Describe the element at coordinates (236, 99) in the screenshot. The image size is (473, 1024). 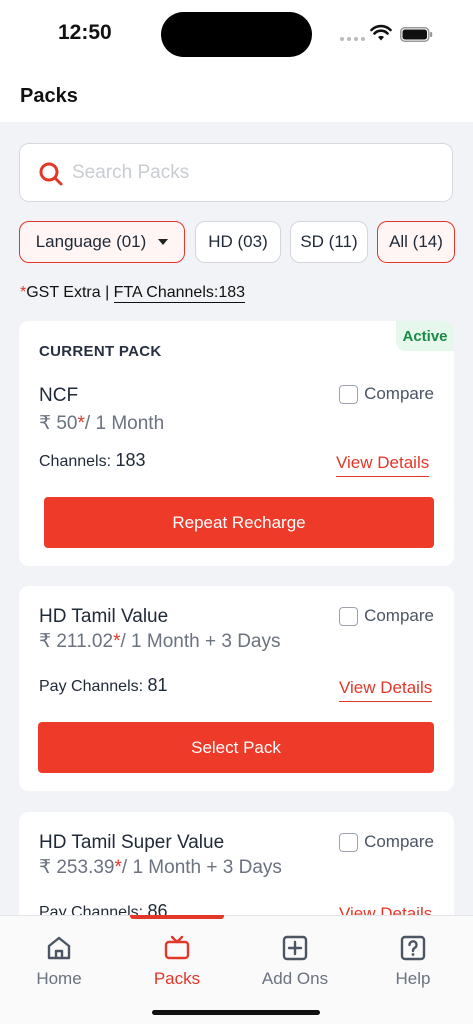
I see `app-header: Packs` at that location.